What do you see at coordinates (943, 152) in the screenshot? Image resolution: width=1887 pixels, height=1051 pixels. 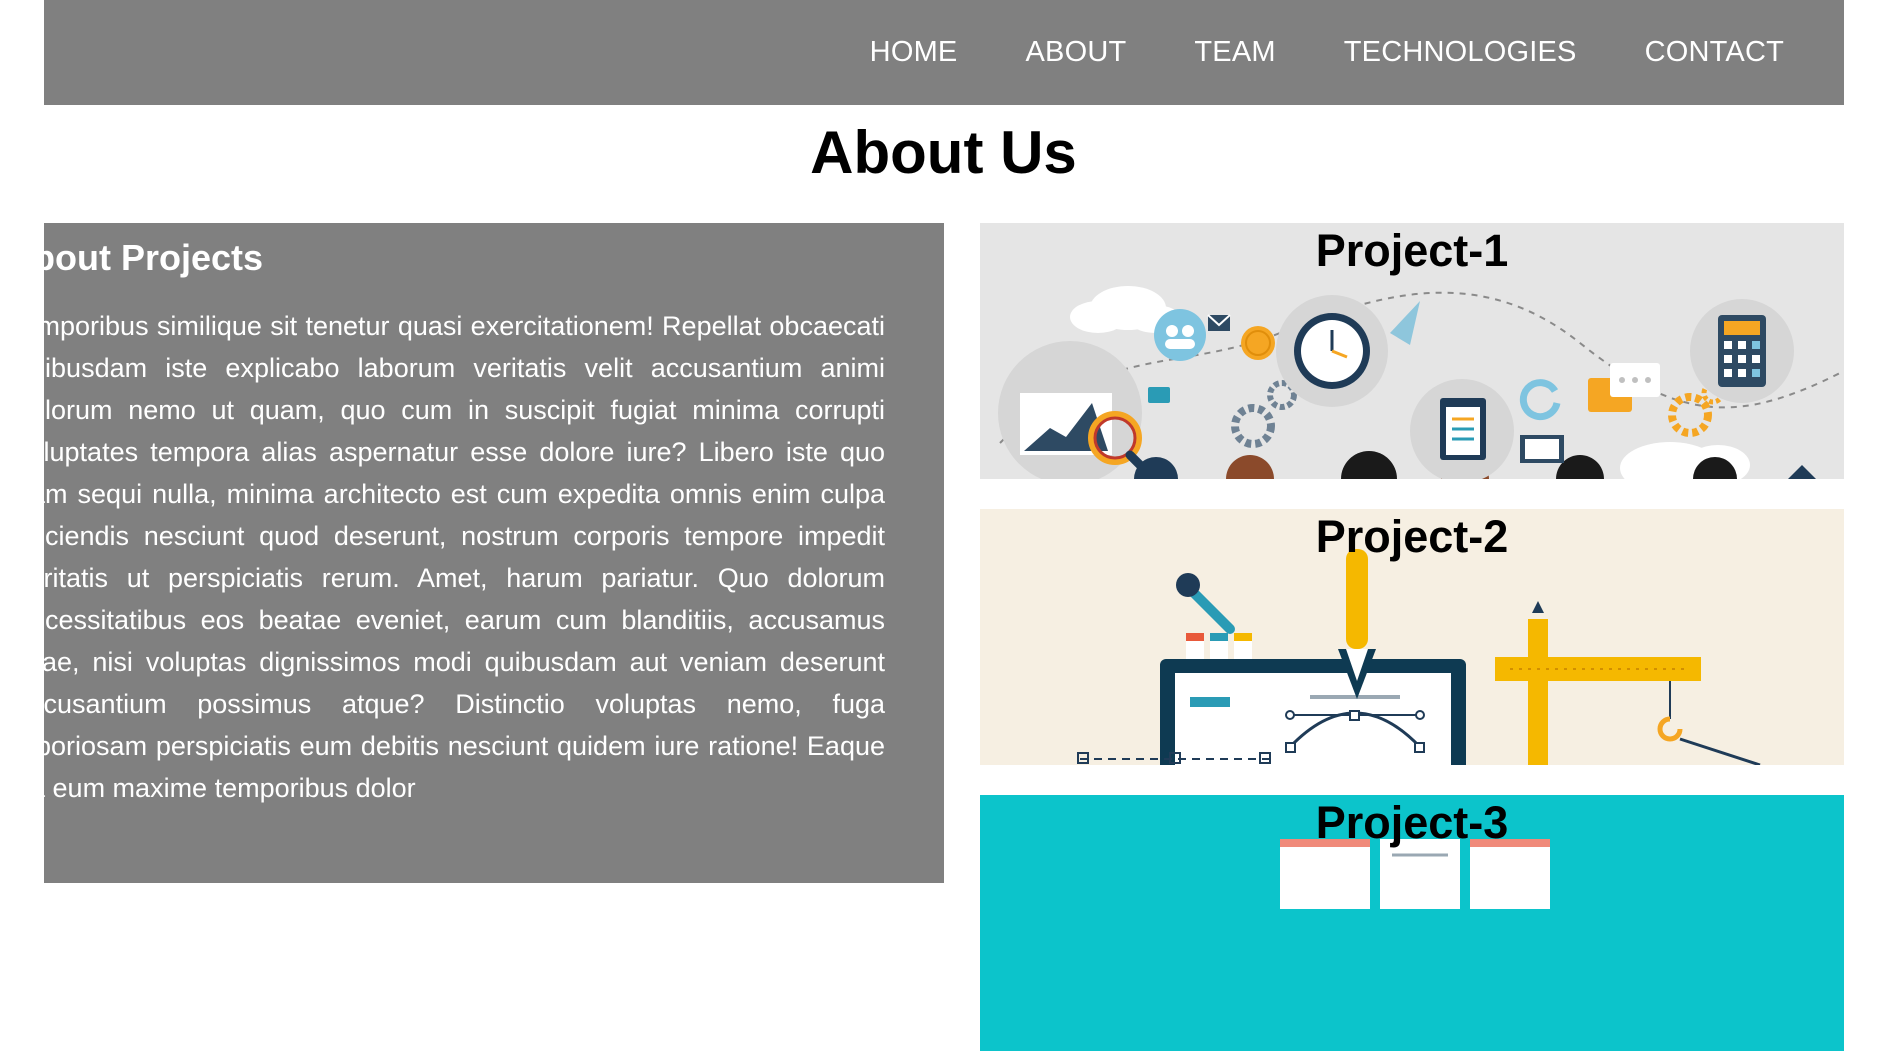 I see `page-title: About Us` at bounding box center [943, 152].